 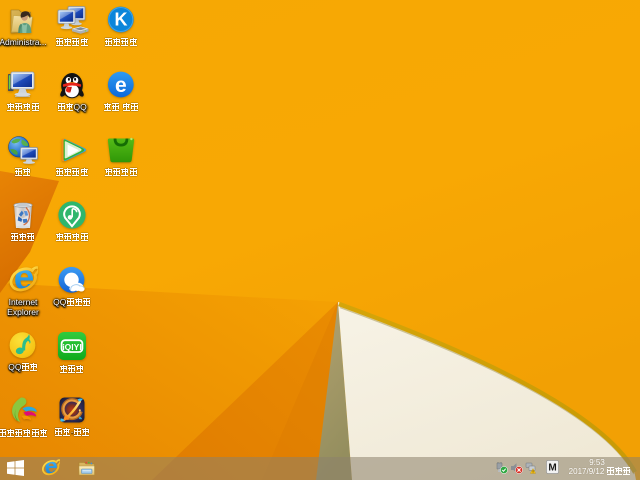 What do you see at coordinates (121, 19) in the screenshot?
I see `svg-text: K` at bounding box center [121, 19].